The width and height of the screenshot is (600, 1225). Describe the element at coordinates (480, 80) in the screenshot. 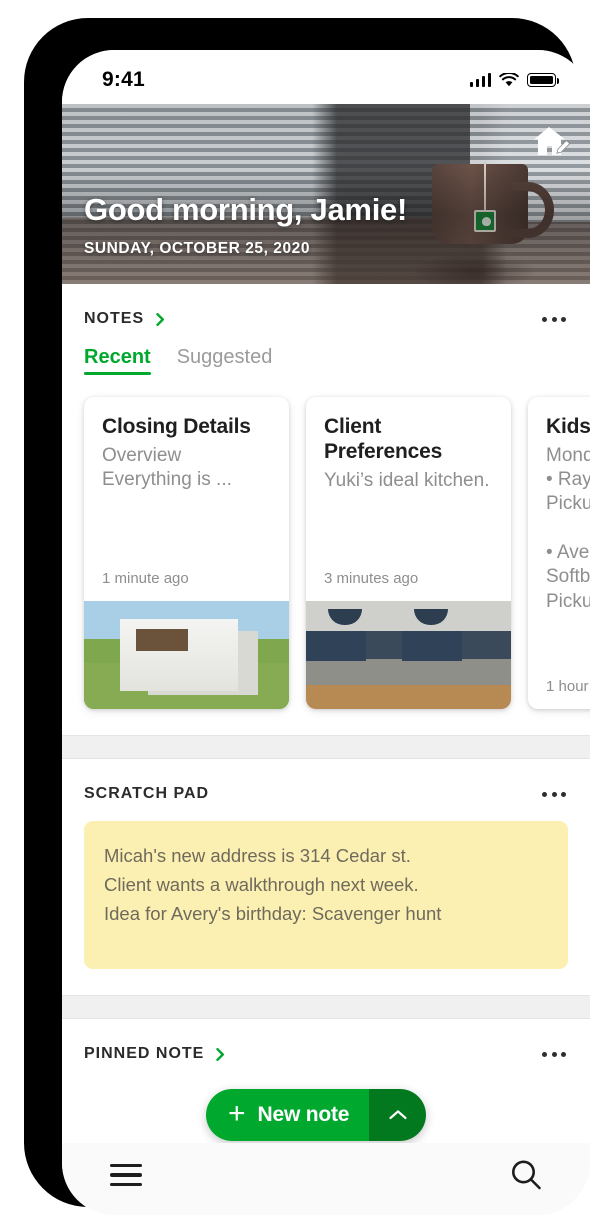

I see `cellular-signal-icon` at that location.